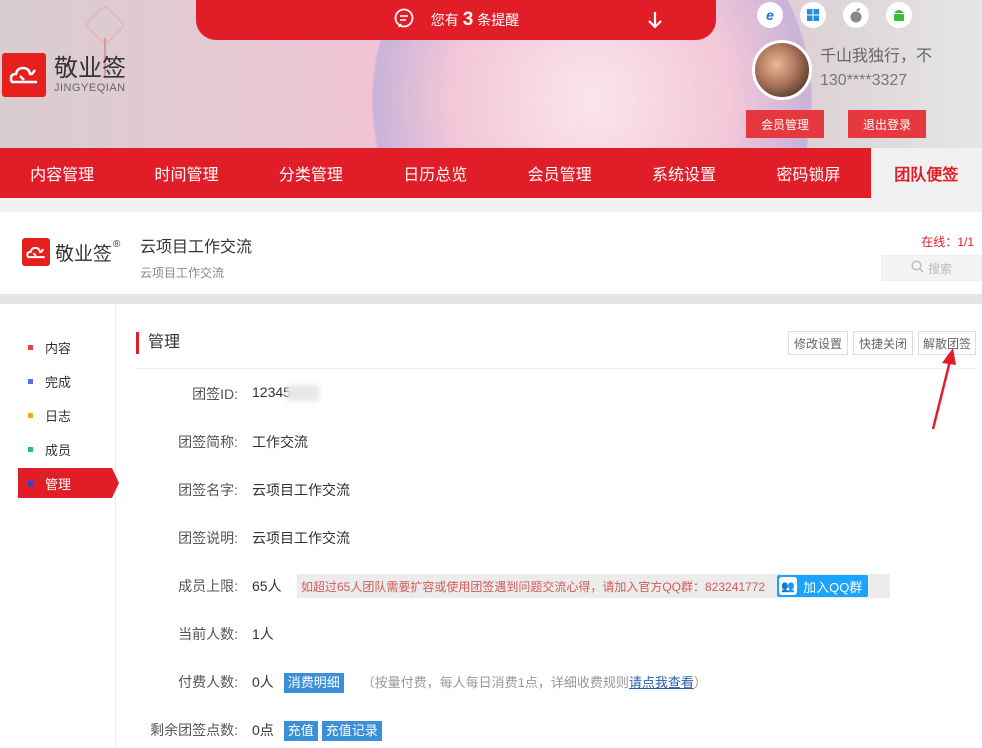 The width and height of the screenshot is (982, 748). I want to click on reminder-count: 3, so click(468, 19).